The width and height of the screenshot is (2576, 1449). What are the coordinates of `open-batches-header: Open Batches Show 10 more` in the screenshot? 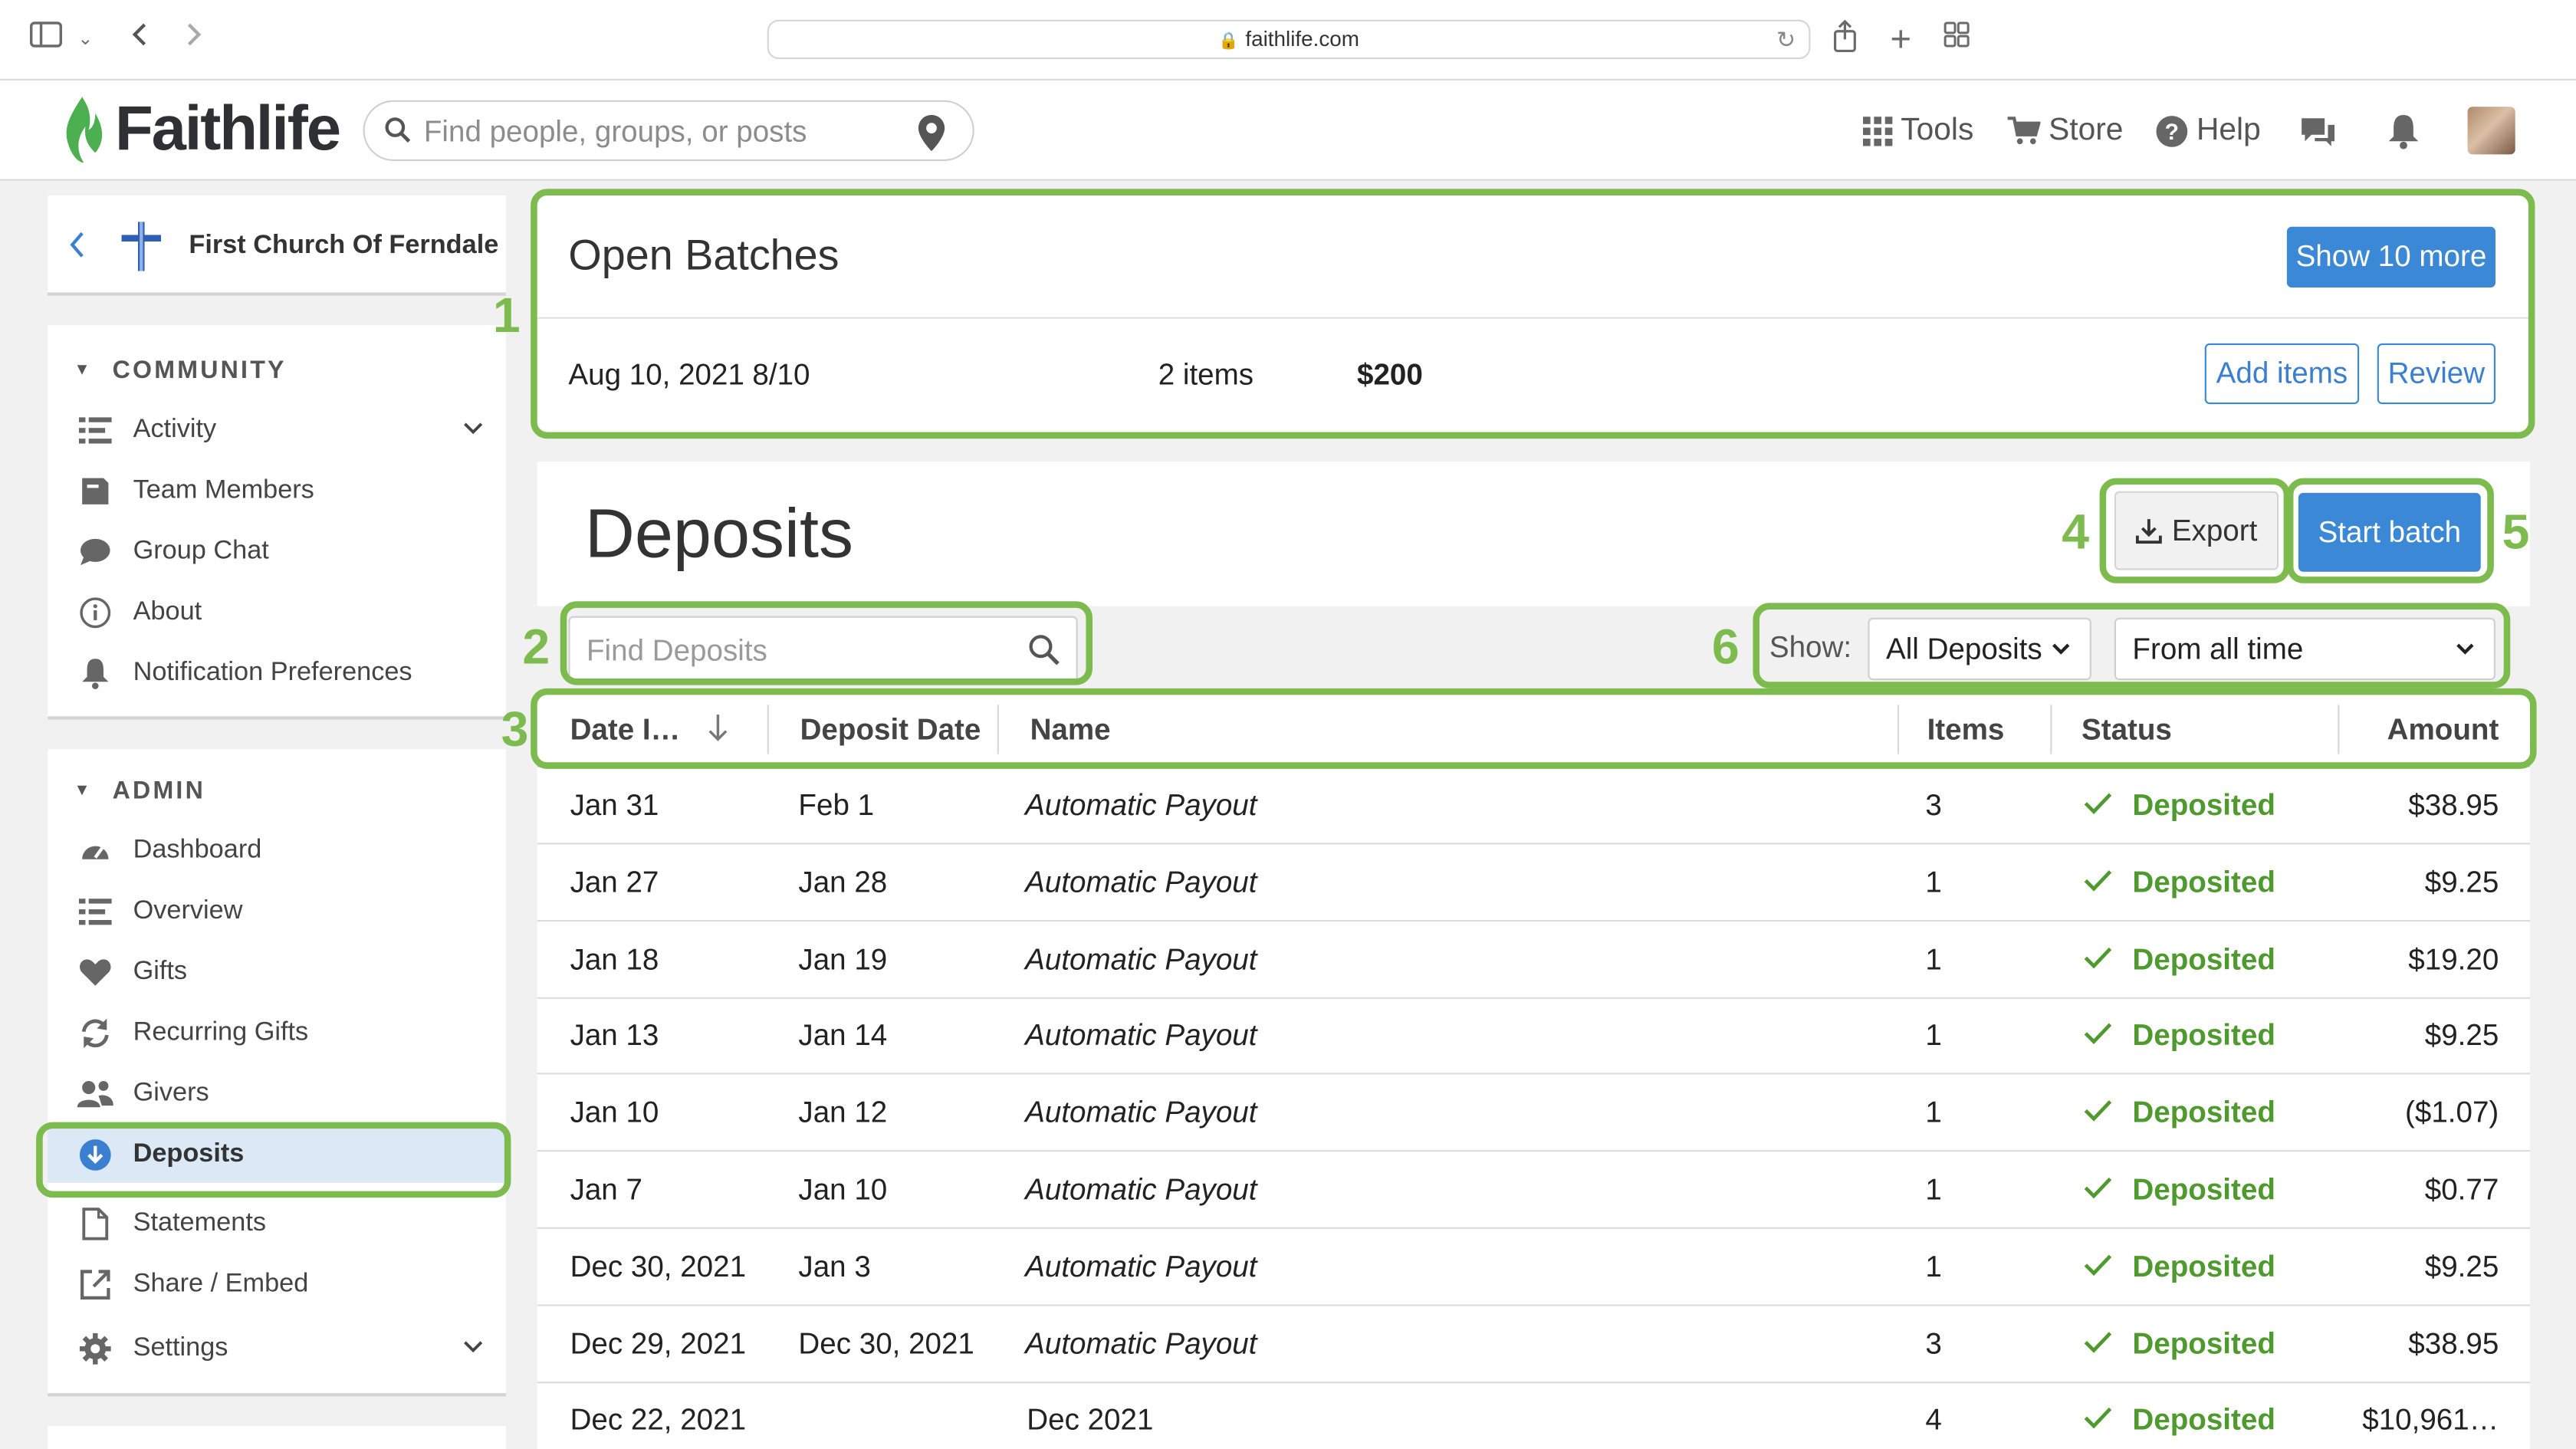 It's located at (1533, 257).